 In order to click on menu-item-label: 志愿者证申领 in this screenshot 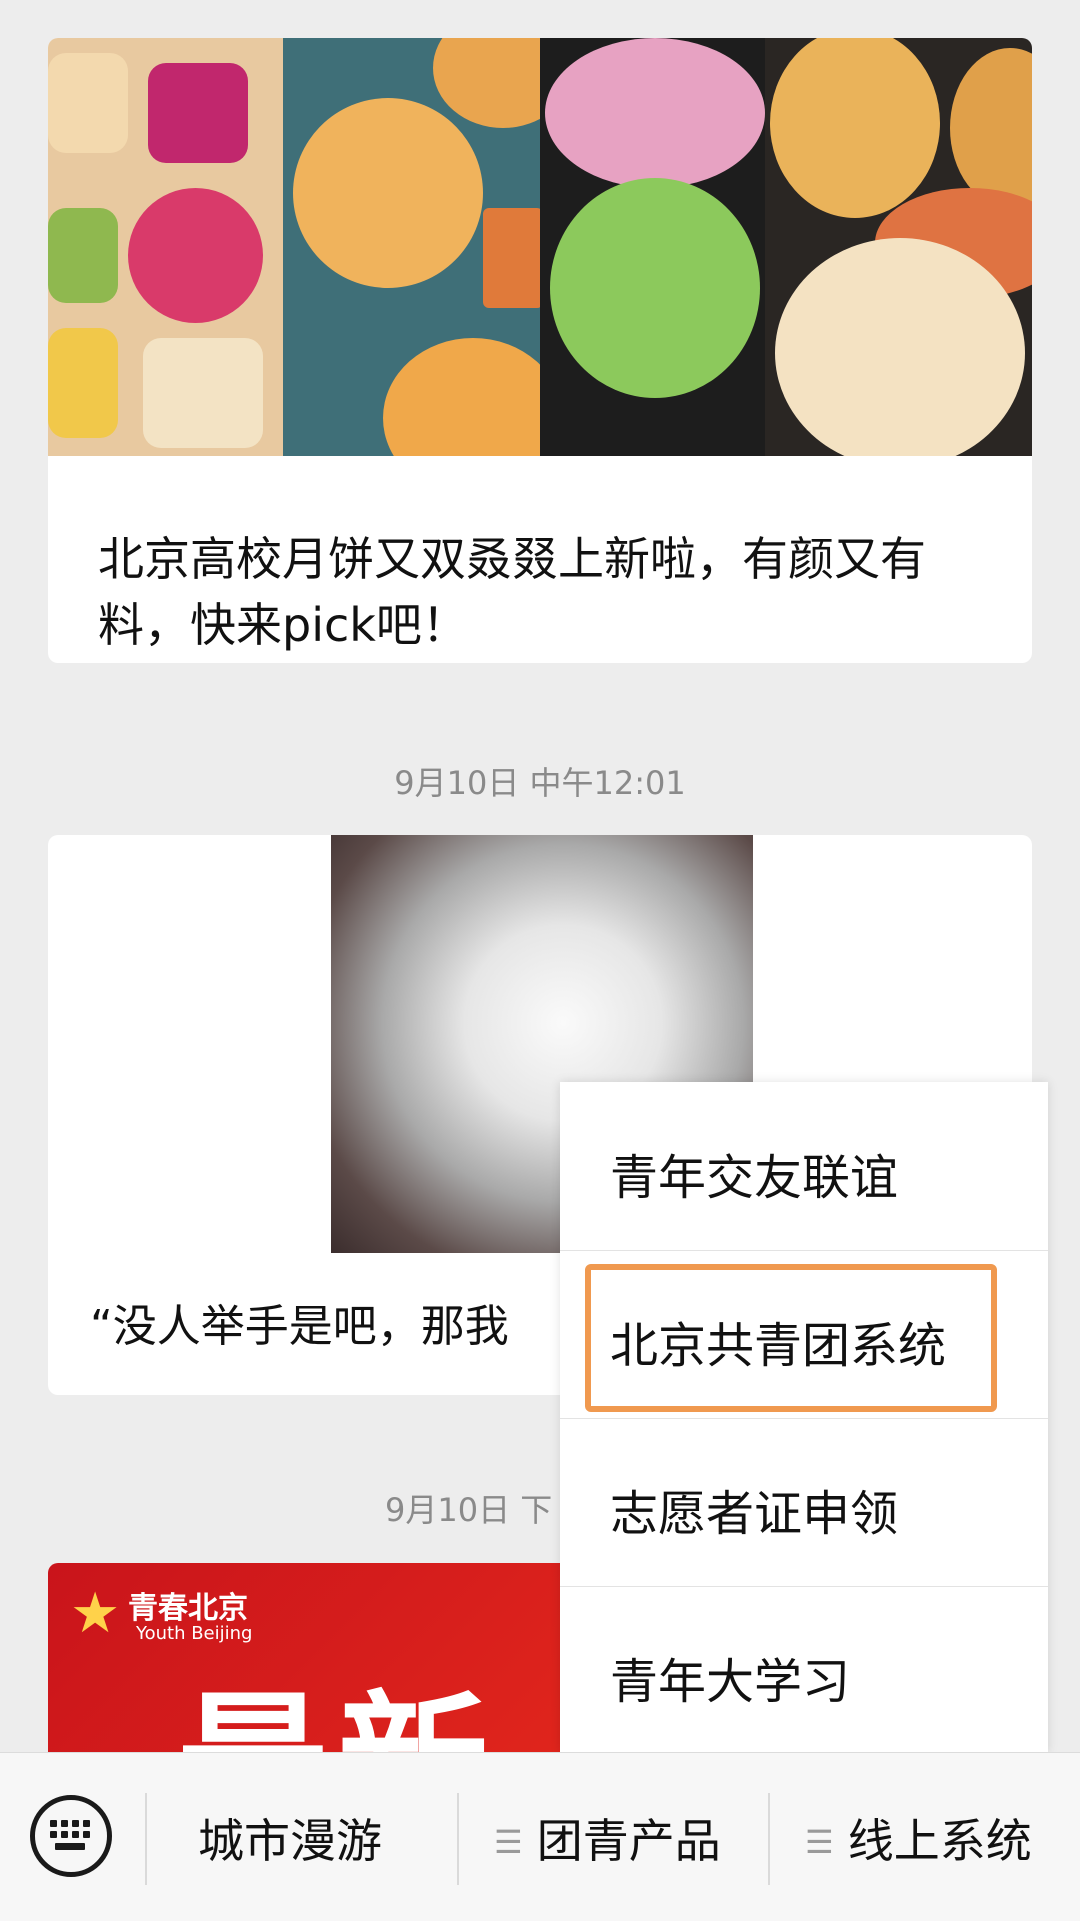, I will do `click(754, 1514)`.